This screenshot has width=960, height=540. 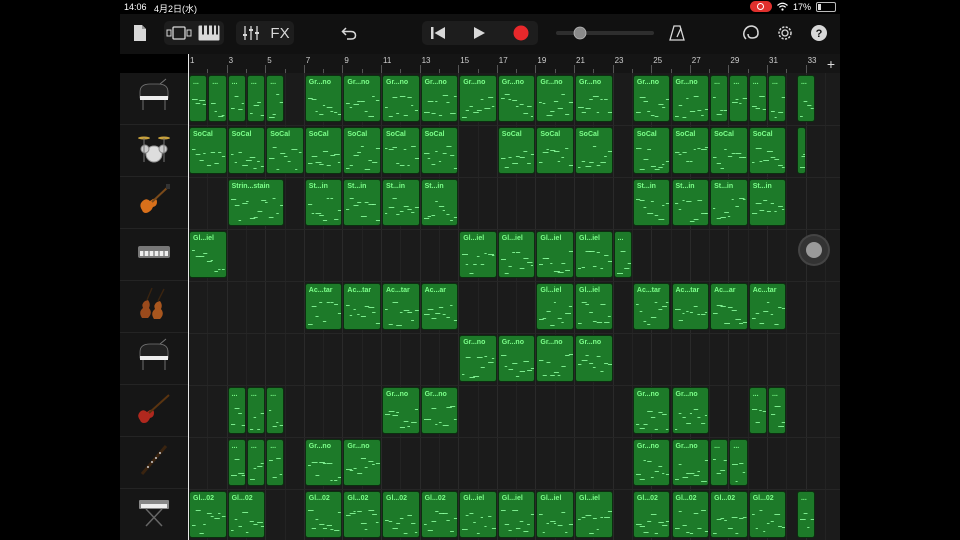 I want to click on mixer-icon, so click(x=251, y=33).